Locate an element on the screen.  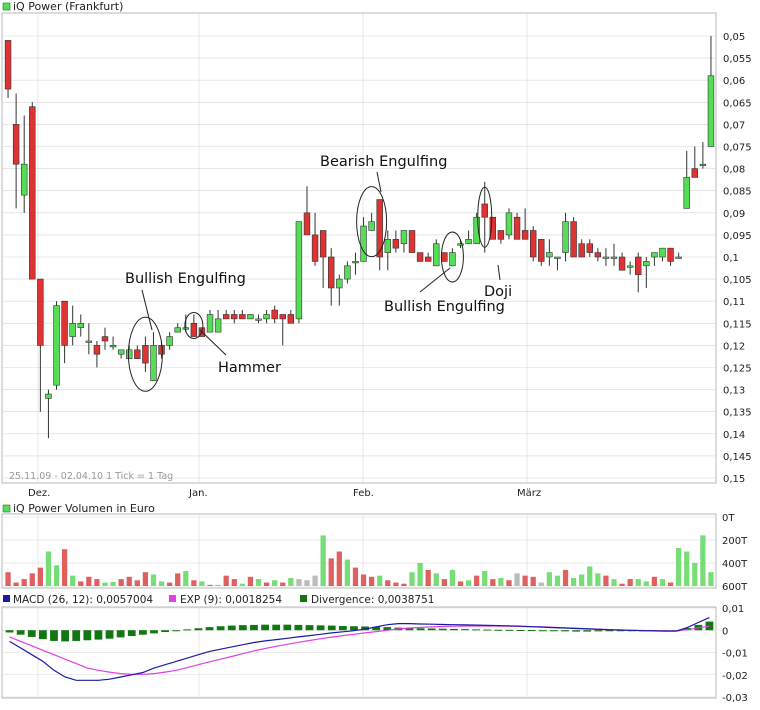
volume-tick-label: 200T is located at coordinates (735, 541).